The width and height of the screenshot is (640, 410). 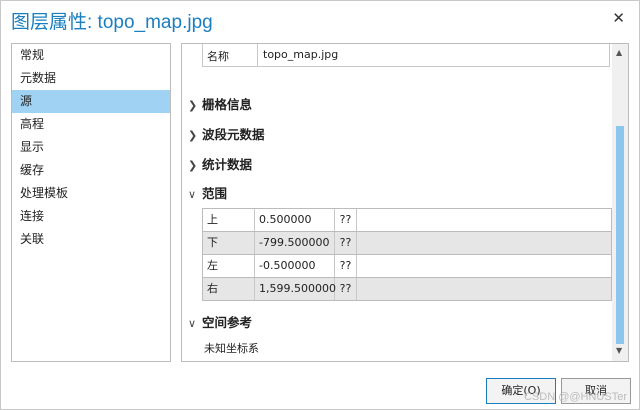 What do you see at coordinates (91, 124) in the screenshot?
I see `nav-item-elevation: 高程` at bounding box center [91, 124].